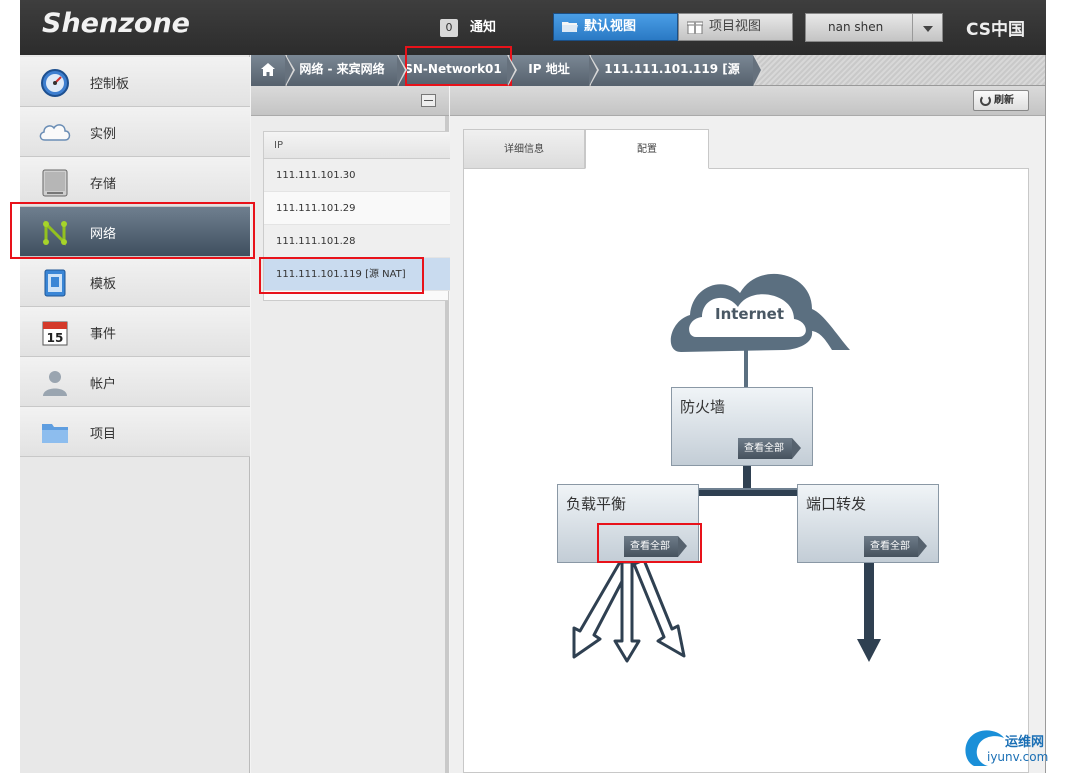  What do you see at coordinates (868, 523) in the screenshot?
I see `port-forwarding-node: 端口转发 查看全部` at bounding box center [868, 523].